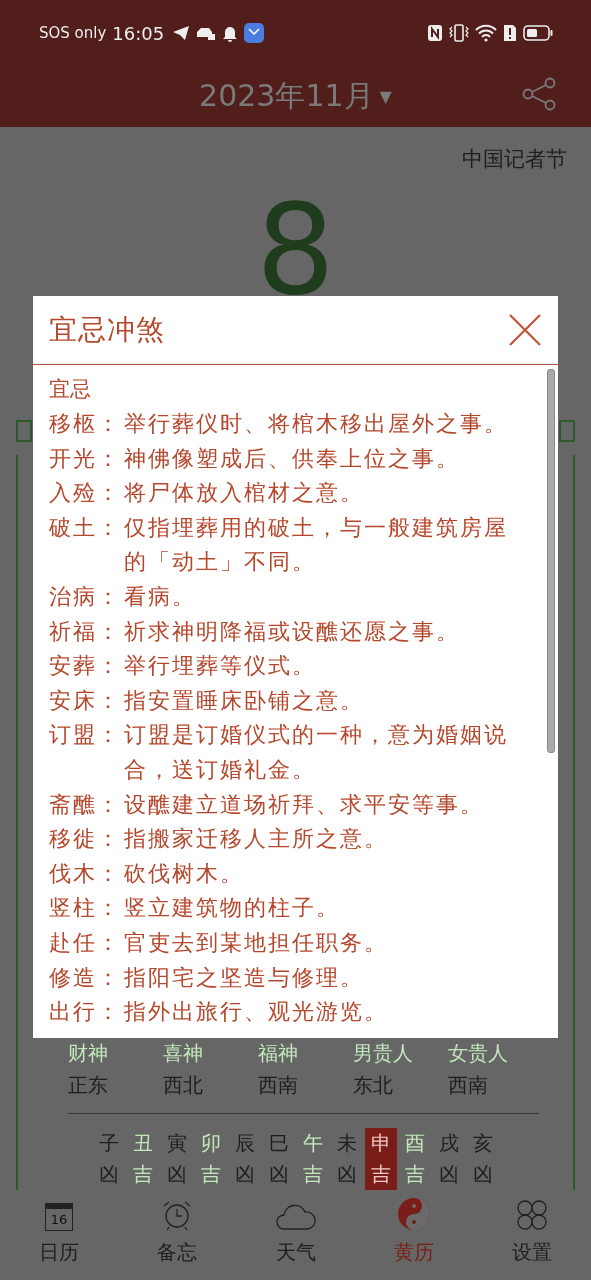 The image size is (591, 1280). I want to click on sim-alert-icon, so click(510, 33).